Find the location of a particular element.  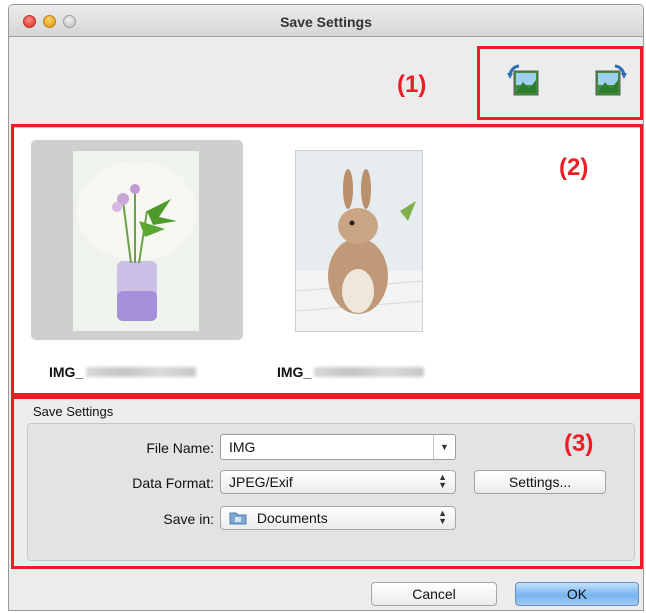

callout-1: (1) is located at coordinates (412, 84).